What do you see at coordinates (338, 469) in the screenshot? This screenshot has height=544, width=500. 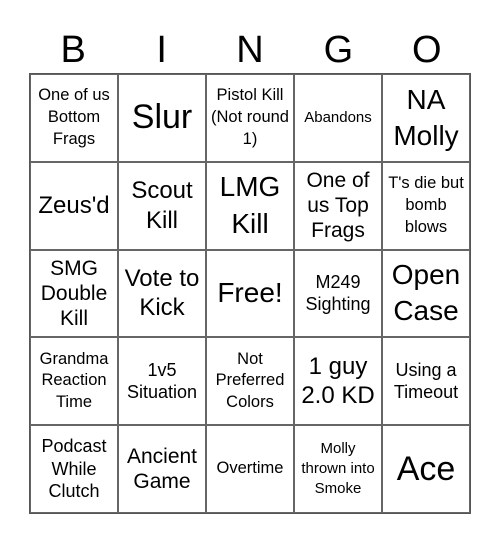 I see `bingo-cell-r5-c4: Molly thrown into Smoke` at bounding box center [338, 469].